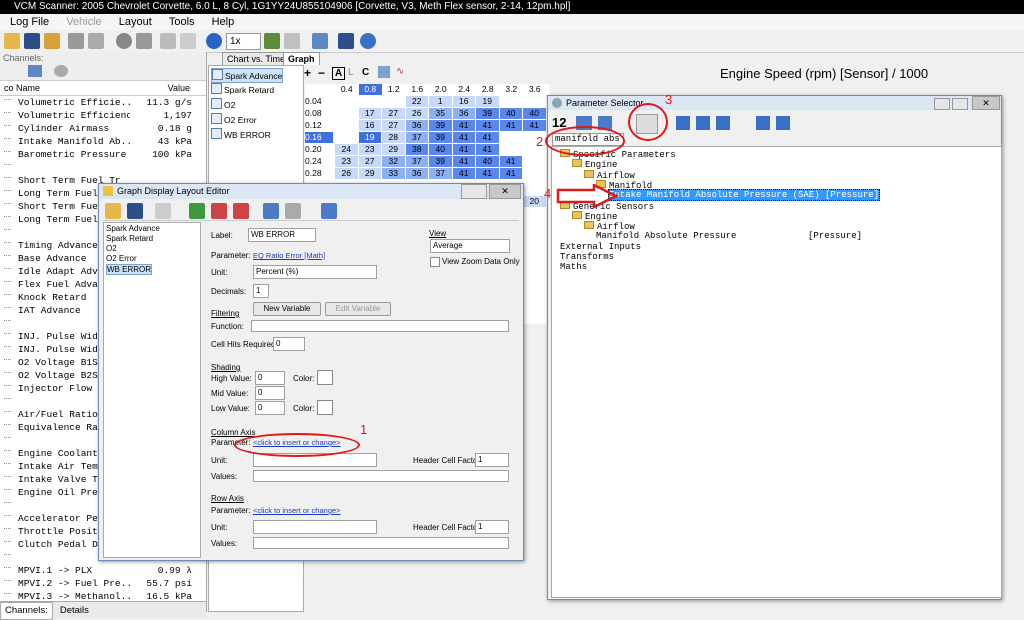 The image size is (1024, 620). What do you see at coordinates (587, 257) in the screenshot?
I see `tree-node: Transforms` at bounding box center [587, 257].